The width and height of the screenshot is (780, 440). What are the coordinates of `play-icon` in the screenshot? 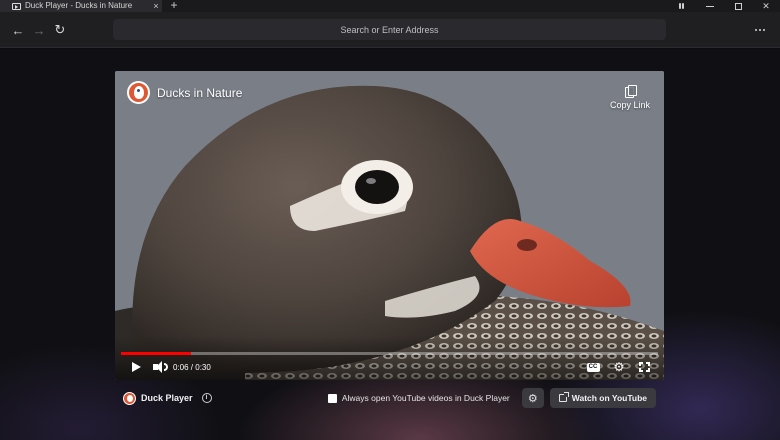 It's located at (136, 367).